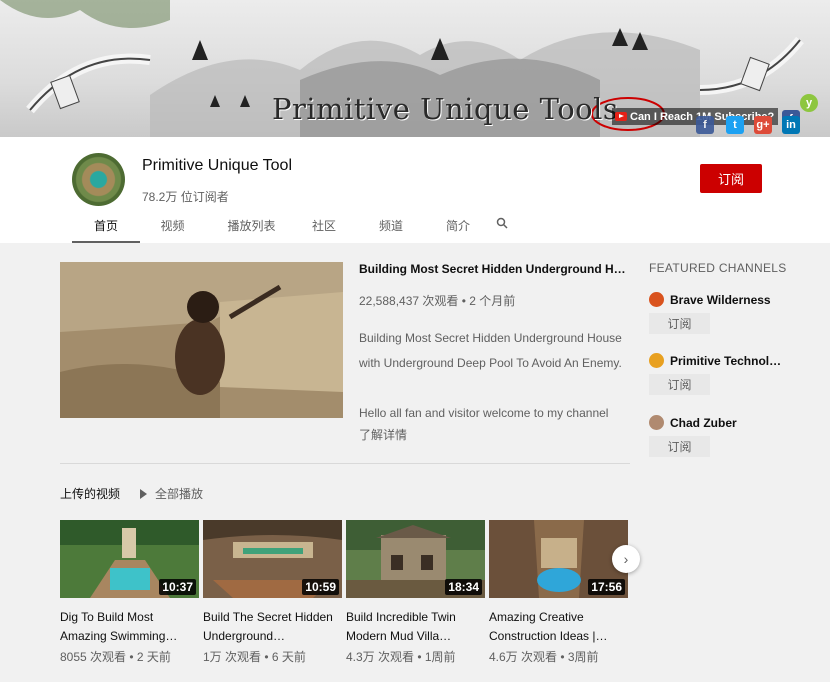 The height and width of the screenshot is (682, 830). What do you see at coordinates (734, 436) in the screenshot?
I see `featured-channel-item: Chad Zuber 订阅` at bounding box center [734, 436].